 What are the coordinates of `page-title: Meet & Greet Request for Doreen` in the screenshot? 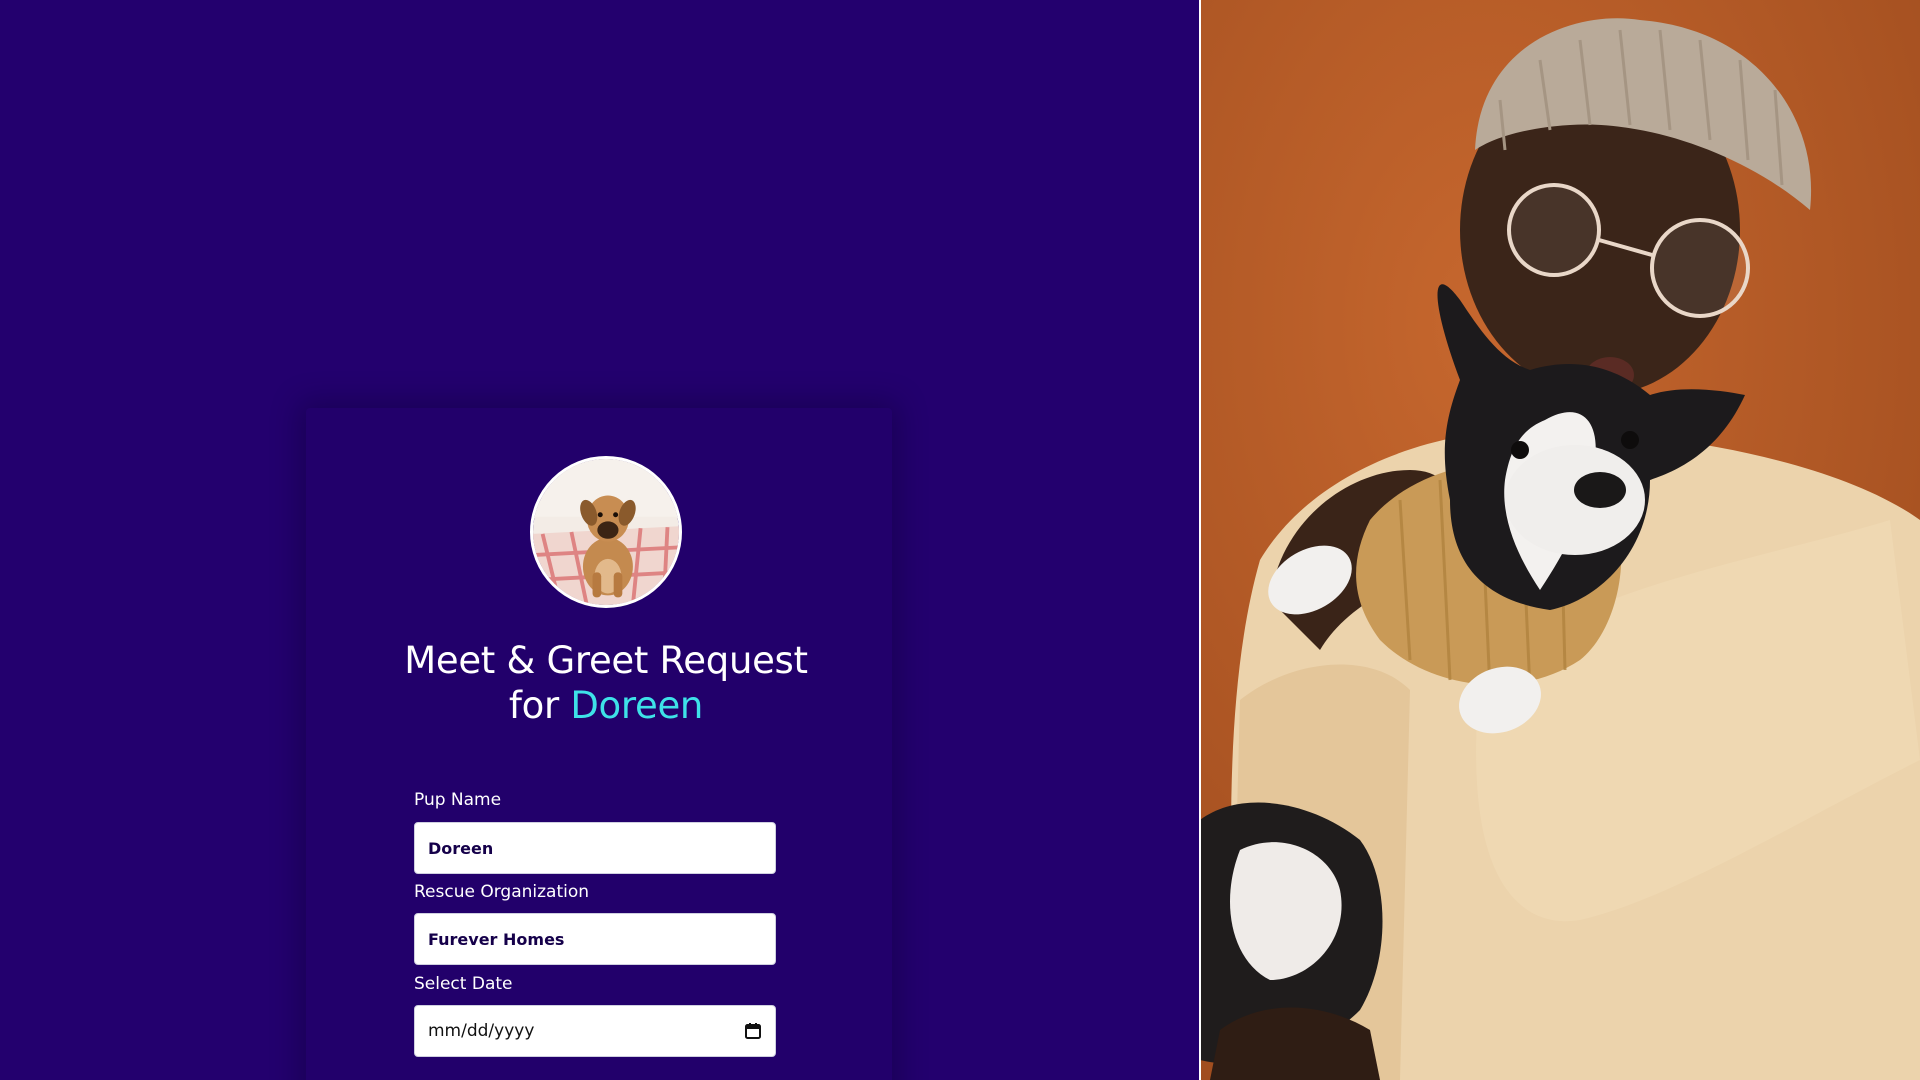 It's located at (606, 683).